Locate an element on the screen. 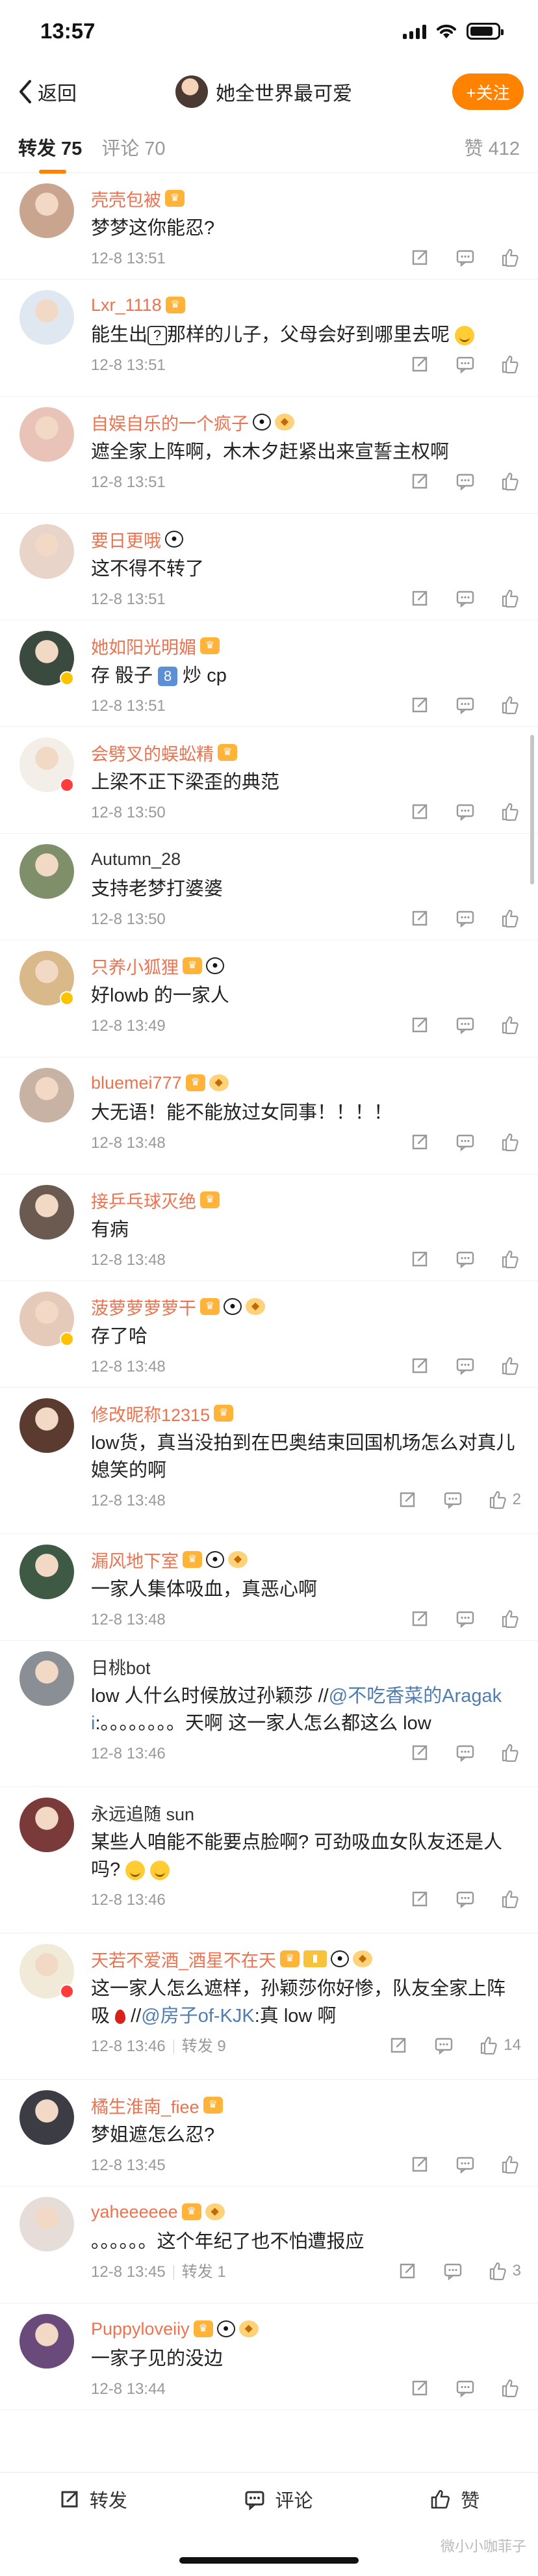 This screenshot has width=538, height=2576. username: 天若不爱酒_酒星不在天 is located at coordinates (183, 1959).